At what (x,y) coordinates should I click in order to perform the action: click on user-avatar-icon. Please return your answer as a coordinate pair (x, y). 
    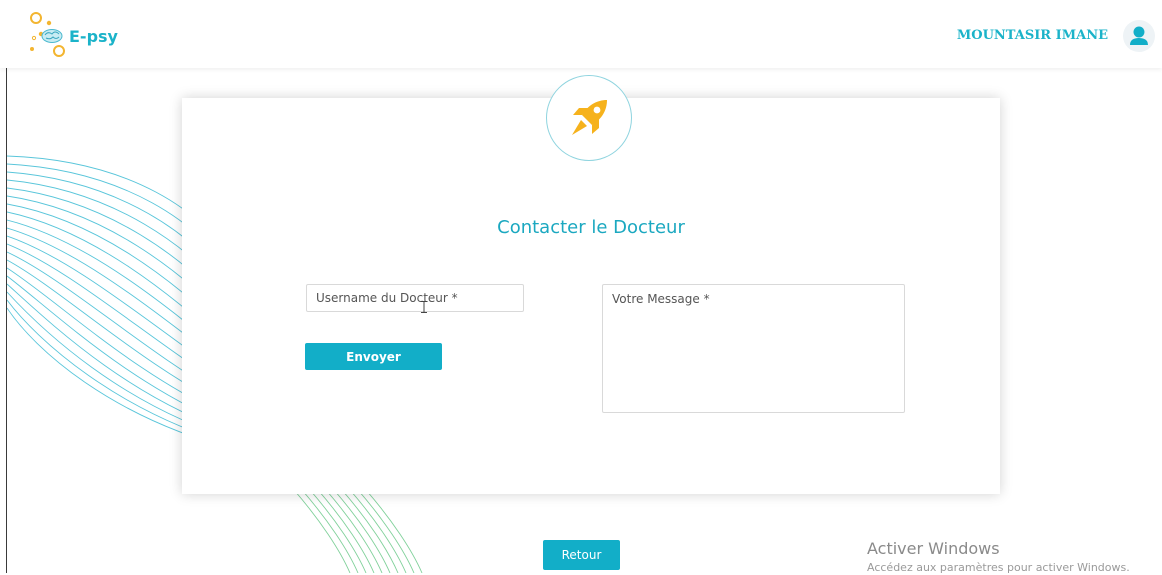
    Looking at the image, I should click on (1139, 36).